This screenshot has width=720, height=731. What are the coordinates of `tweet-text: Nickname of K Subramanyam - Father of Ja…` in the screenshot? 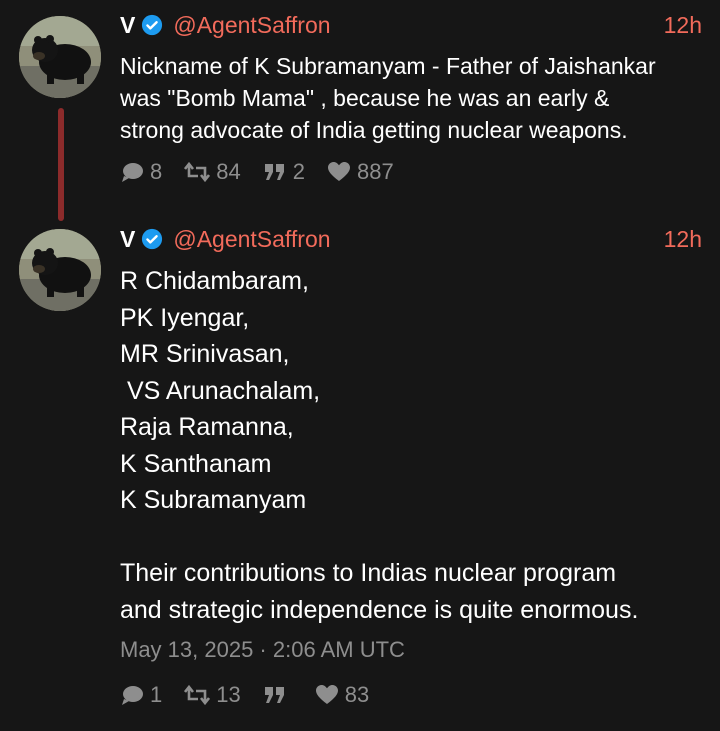 It's located at (388, 98).